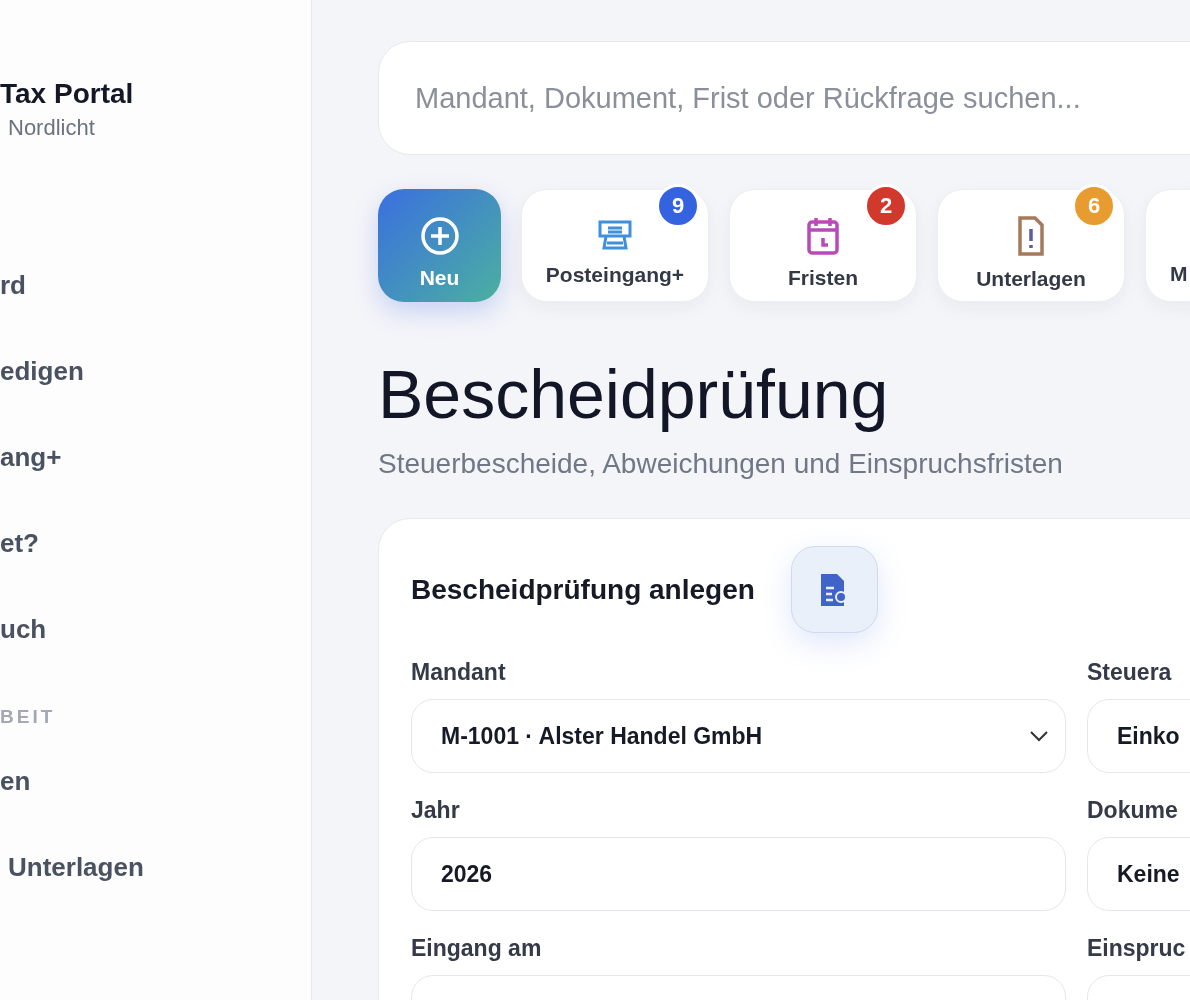 This screenshot has height=1000, width=1190. What do you see at coordinates (1031, 235) in the screenshot?
I see `document-alert-icon` at bounding box center [1031, 235].